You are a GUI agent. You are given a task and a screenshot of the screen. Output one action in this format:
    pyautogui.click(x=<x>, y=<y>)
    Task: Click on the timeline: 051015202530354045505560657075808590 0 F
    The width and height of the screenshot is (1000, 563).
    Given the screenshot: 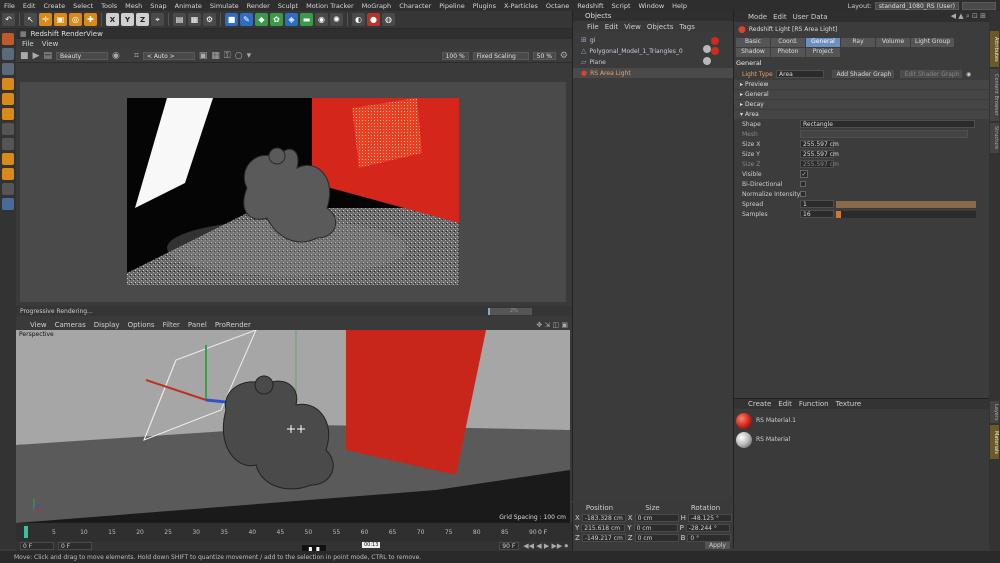 What is the action you would take?
    pyautogui.click(x=294, y=532)
    